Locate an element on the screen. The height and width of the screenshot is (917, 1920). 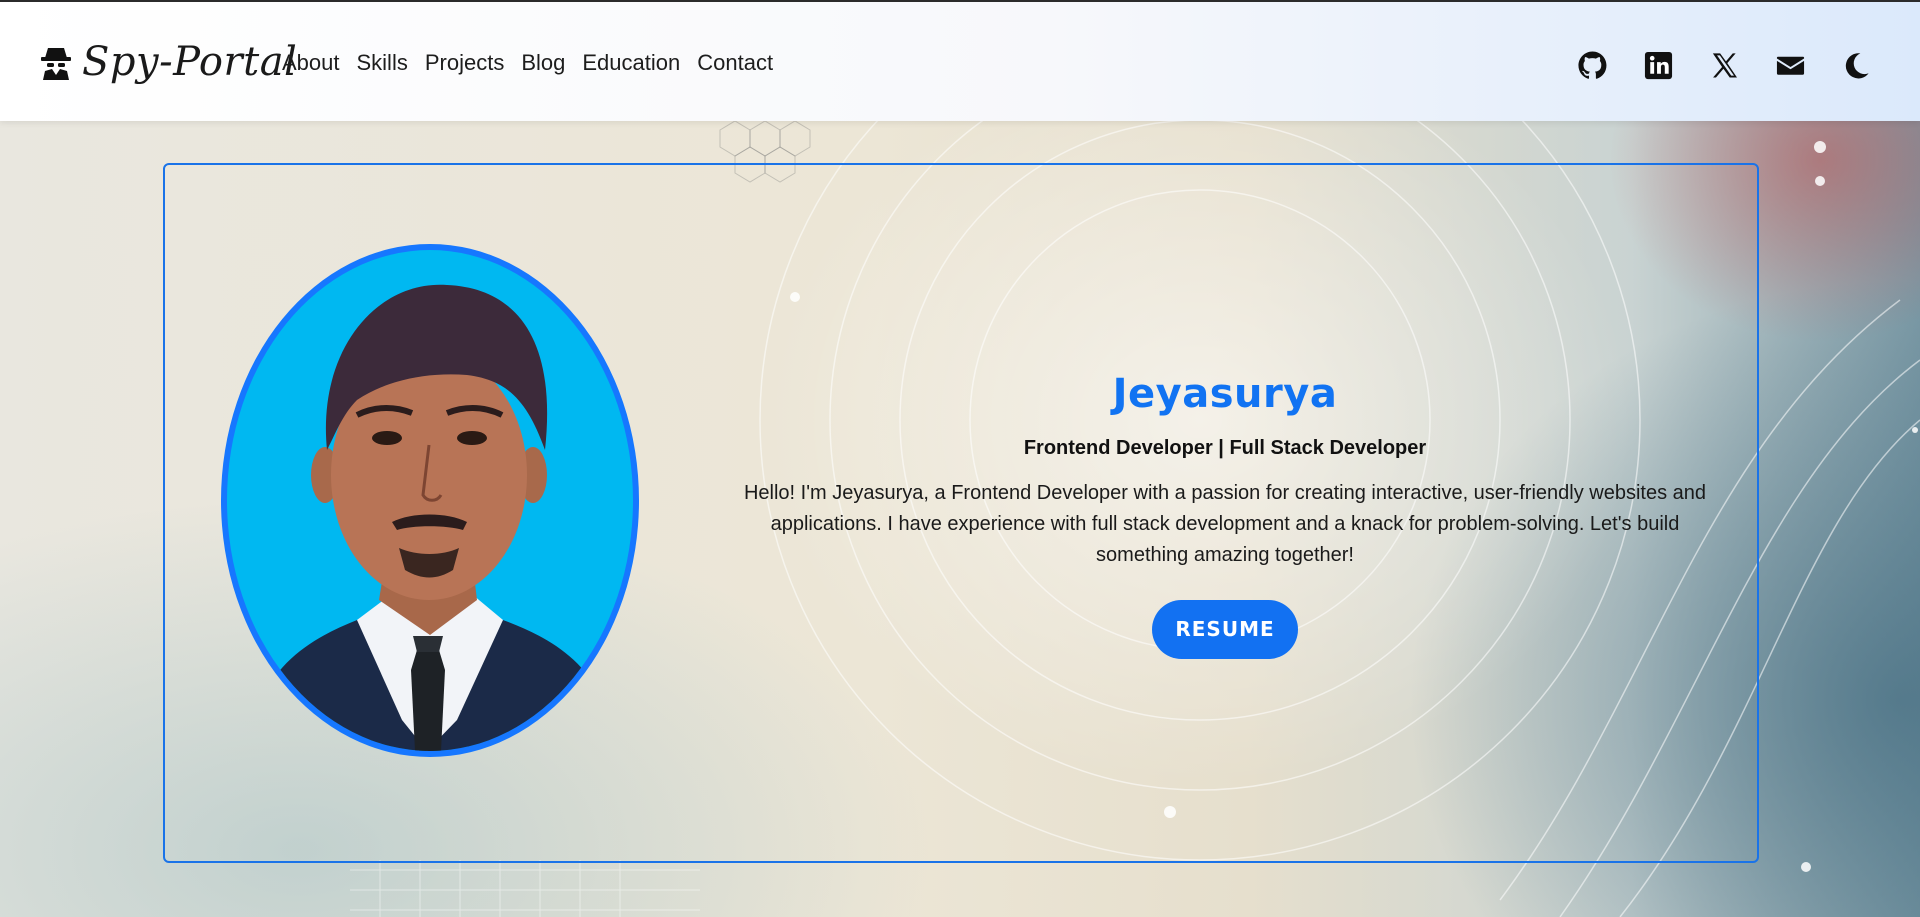
mail-icon is located at coordinates (1790, 65).